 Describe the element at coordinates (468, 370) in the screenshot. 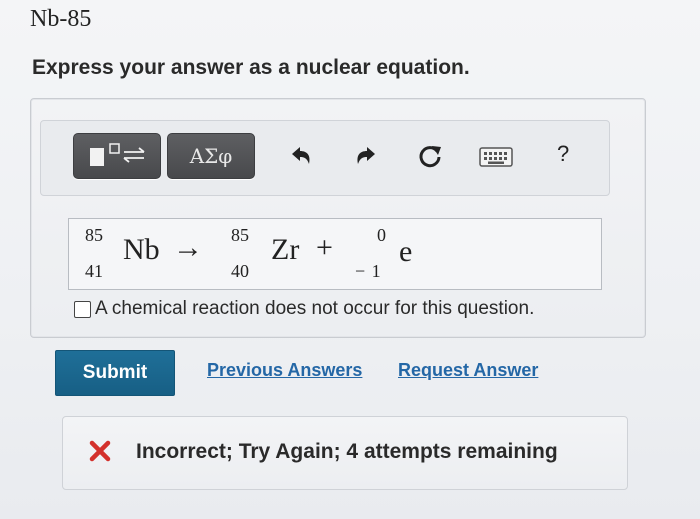

I see `request-answer-link: Request Answer` at that location.